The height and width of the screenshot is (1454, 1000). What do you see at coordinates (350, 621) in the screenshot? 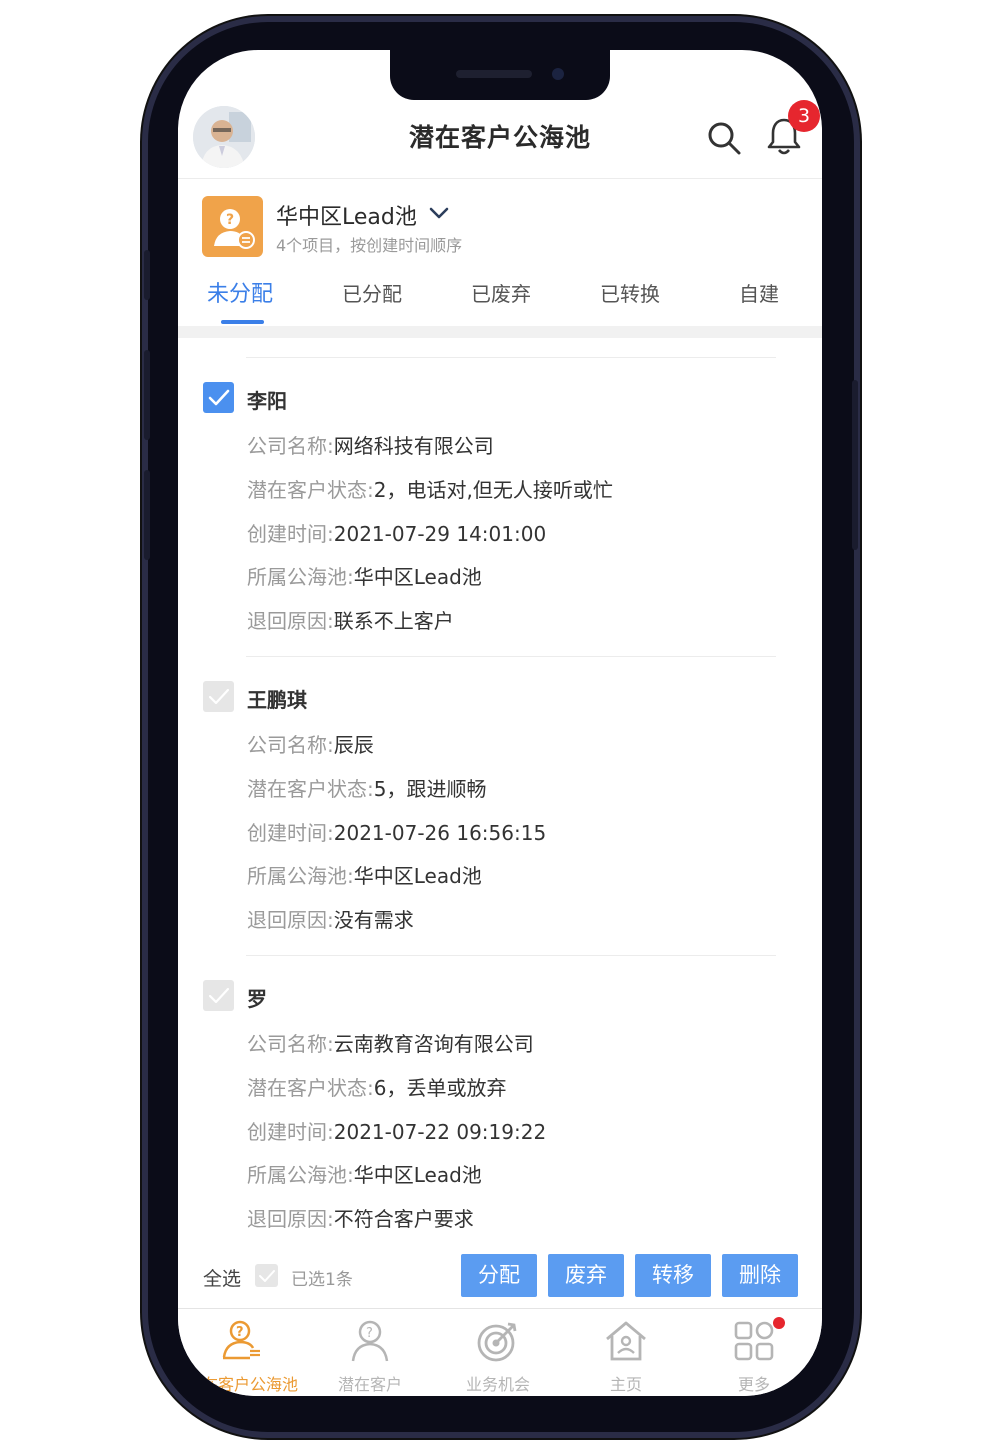
I see `lead-return-reason: 退回原因:联系不上客户` at bounding box center [350, 621].